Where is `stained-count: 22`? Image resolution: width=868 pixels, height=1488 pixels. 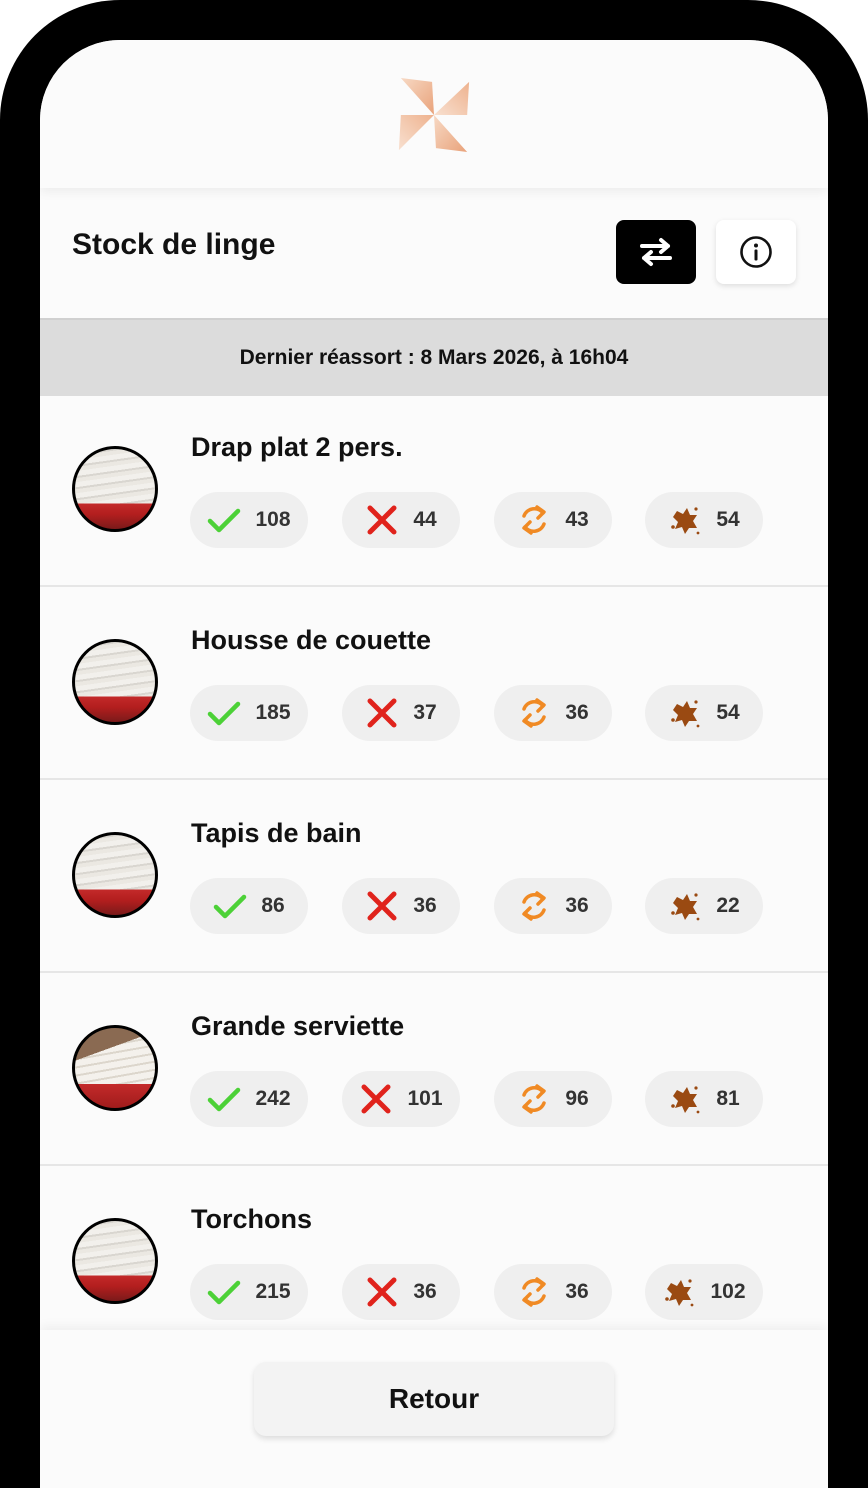
stained-count: 22 is located at coordinates (728, 905).